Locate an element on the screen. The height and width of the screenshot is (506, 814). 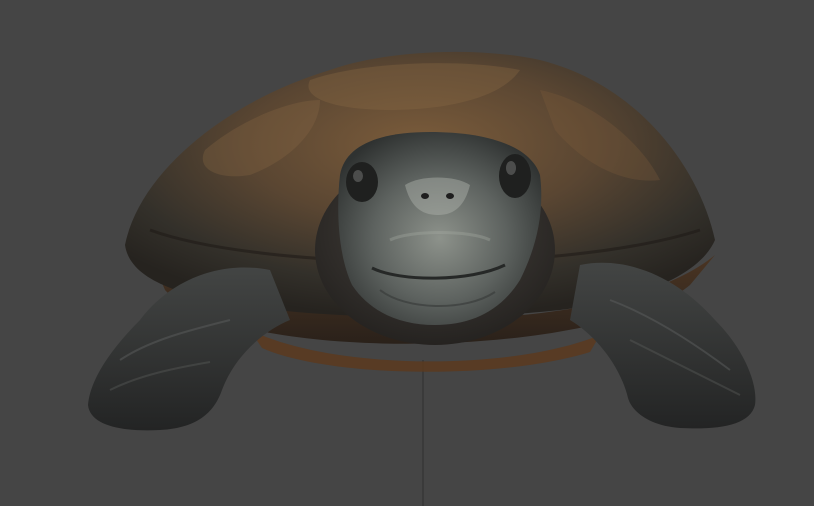
left-eye-shine is located at coordinates (358, 176).